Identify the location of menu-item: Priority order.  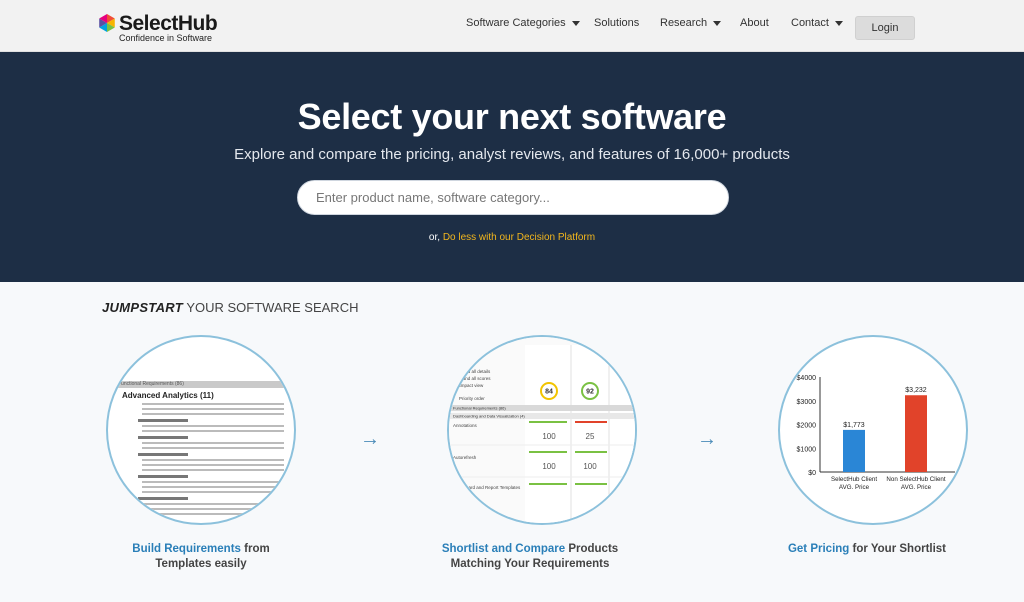
(472, 398).